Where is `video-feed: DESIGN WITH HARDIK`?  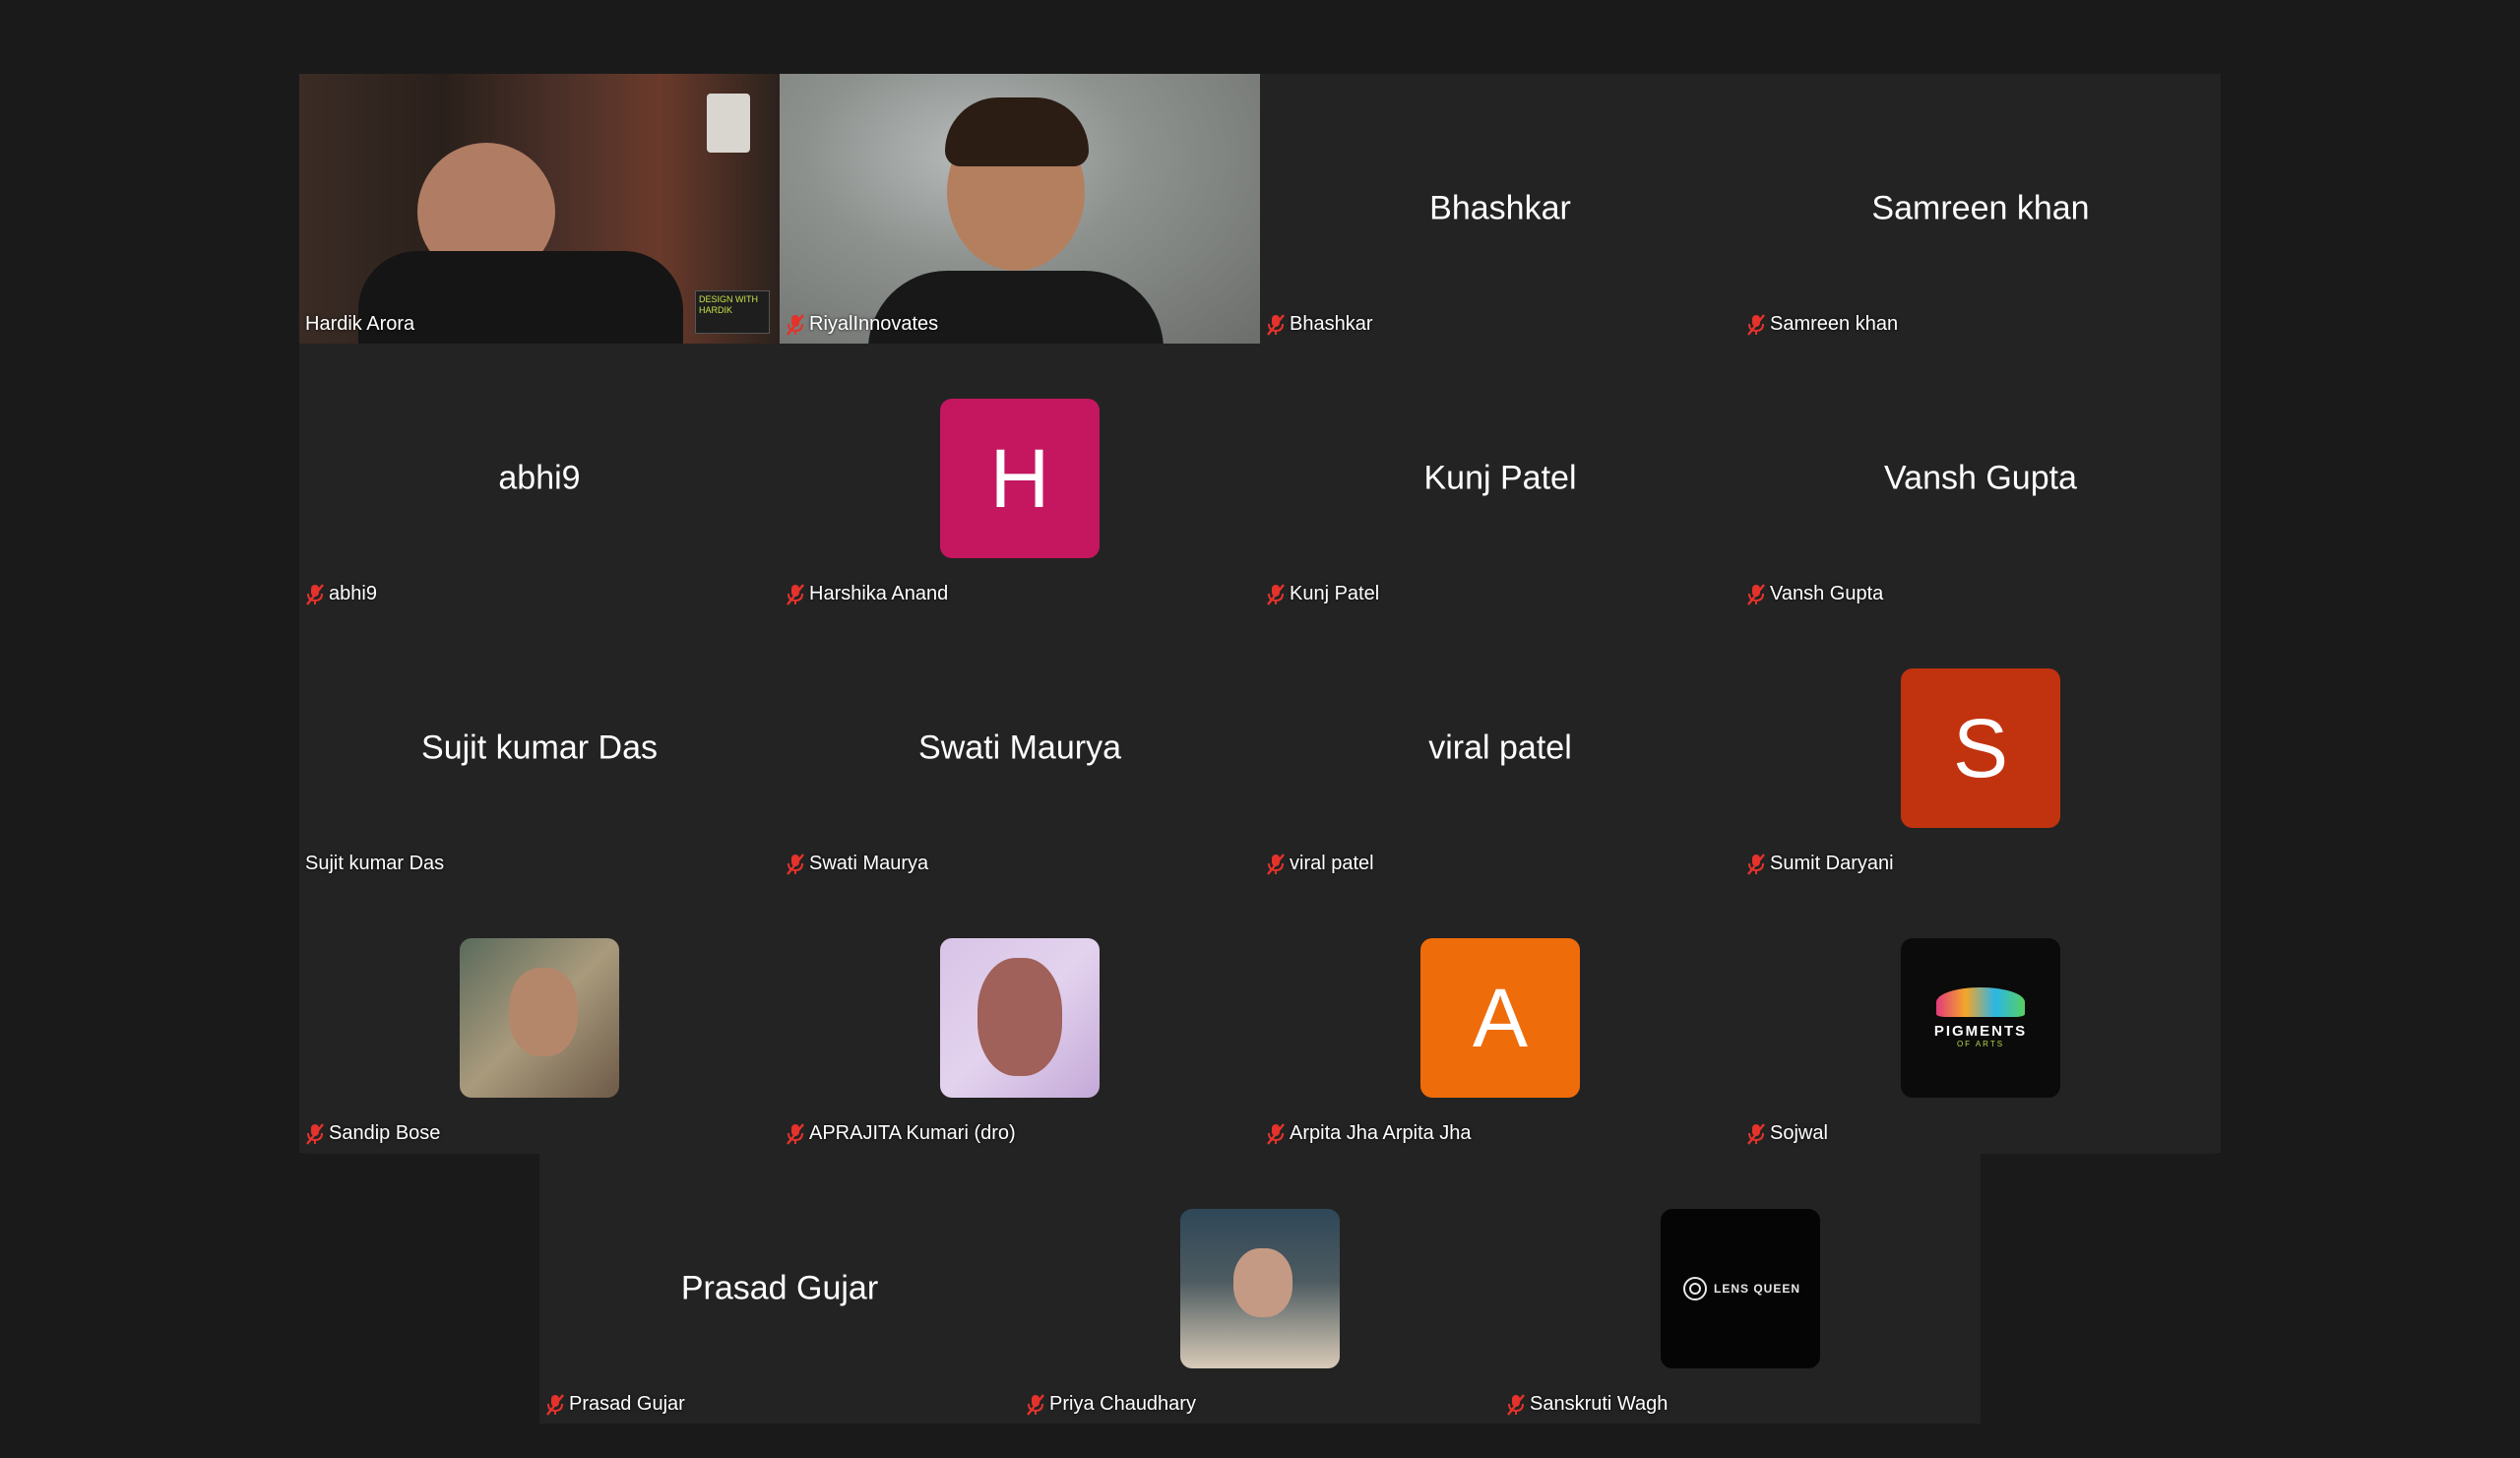
video-feed: DESIGN WITH HARDIK is located at coordinates (539, 209).